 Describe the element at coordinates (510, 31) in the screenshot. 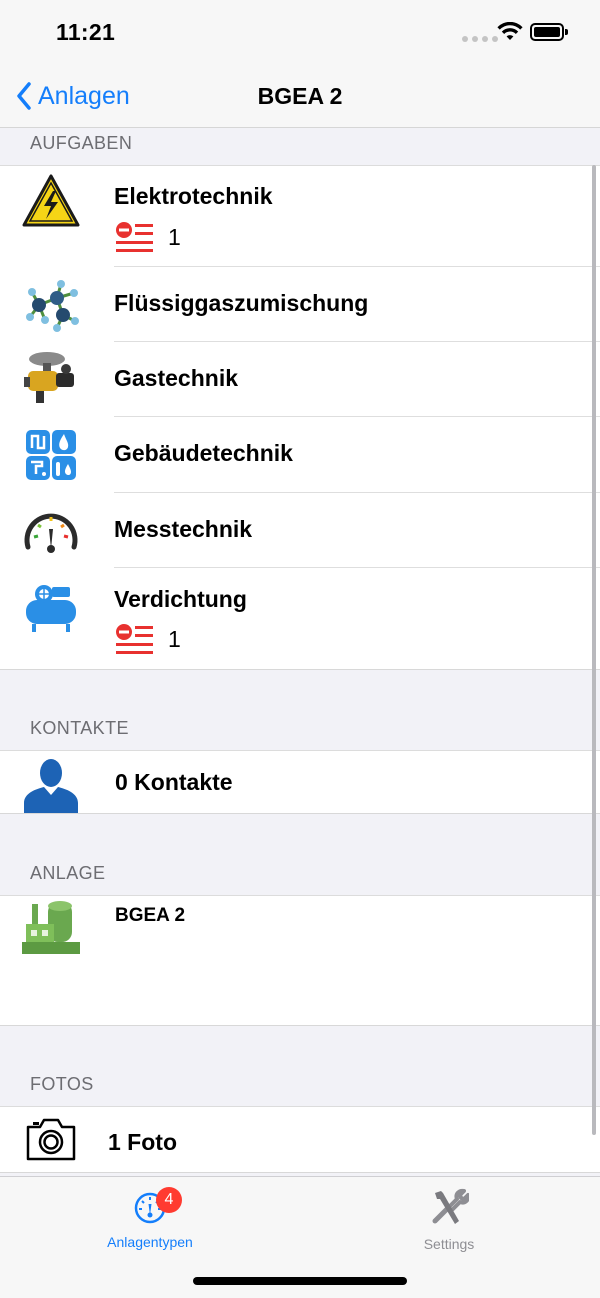

I see `wifi-icon` at that location.